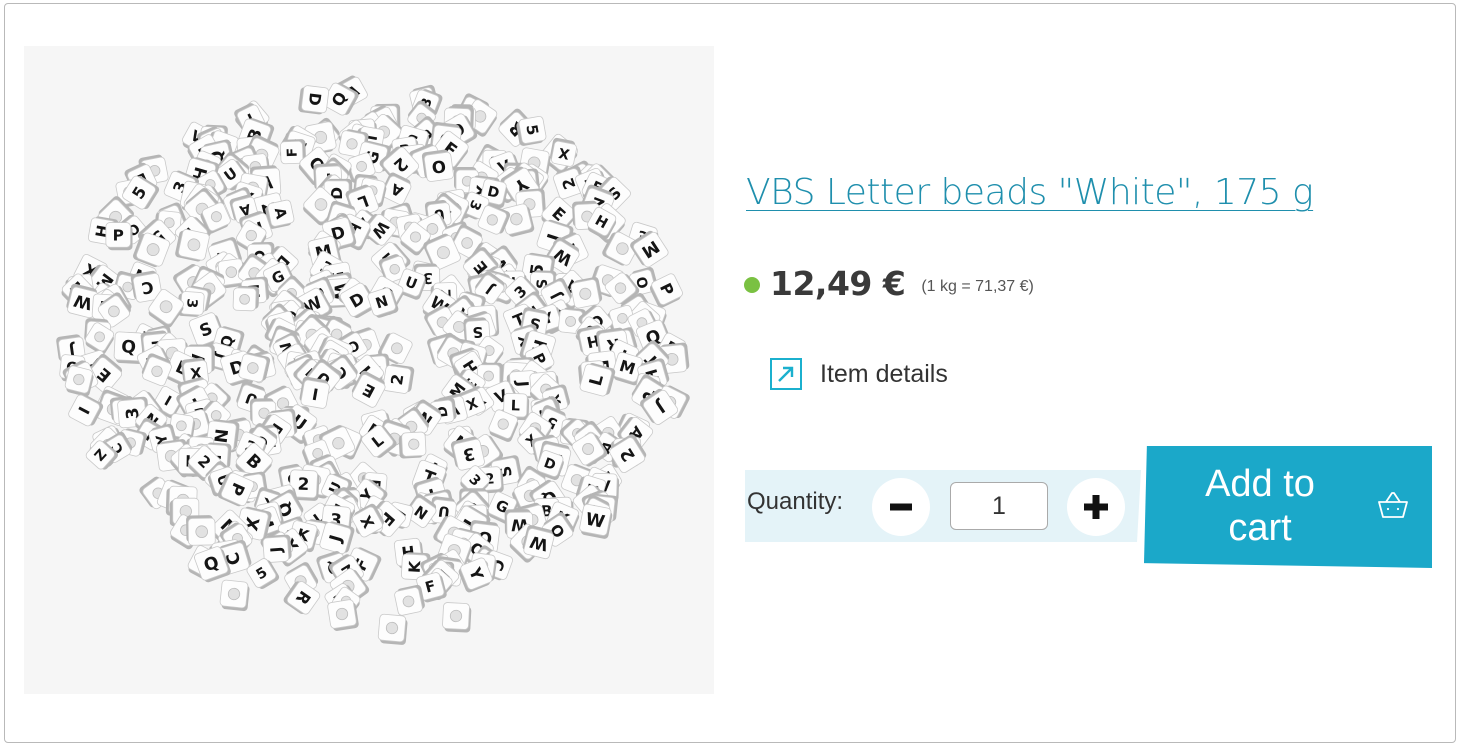  I want to click on svg-text: 3, so click(191, 303).